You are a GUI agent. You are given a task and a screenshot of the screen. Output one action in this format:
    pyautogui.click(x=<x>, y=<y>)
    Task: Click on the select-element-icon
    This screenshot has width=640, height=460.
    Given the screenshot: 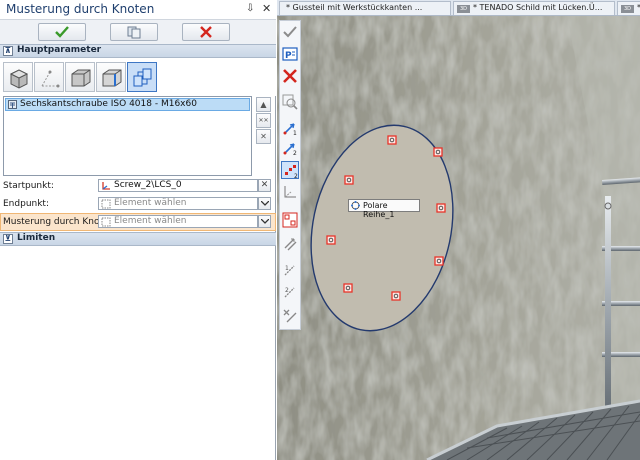 What is the action you would take?
    pyautogui.click(x=106, y=204)
    